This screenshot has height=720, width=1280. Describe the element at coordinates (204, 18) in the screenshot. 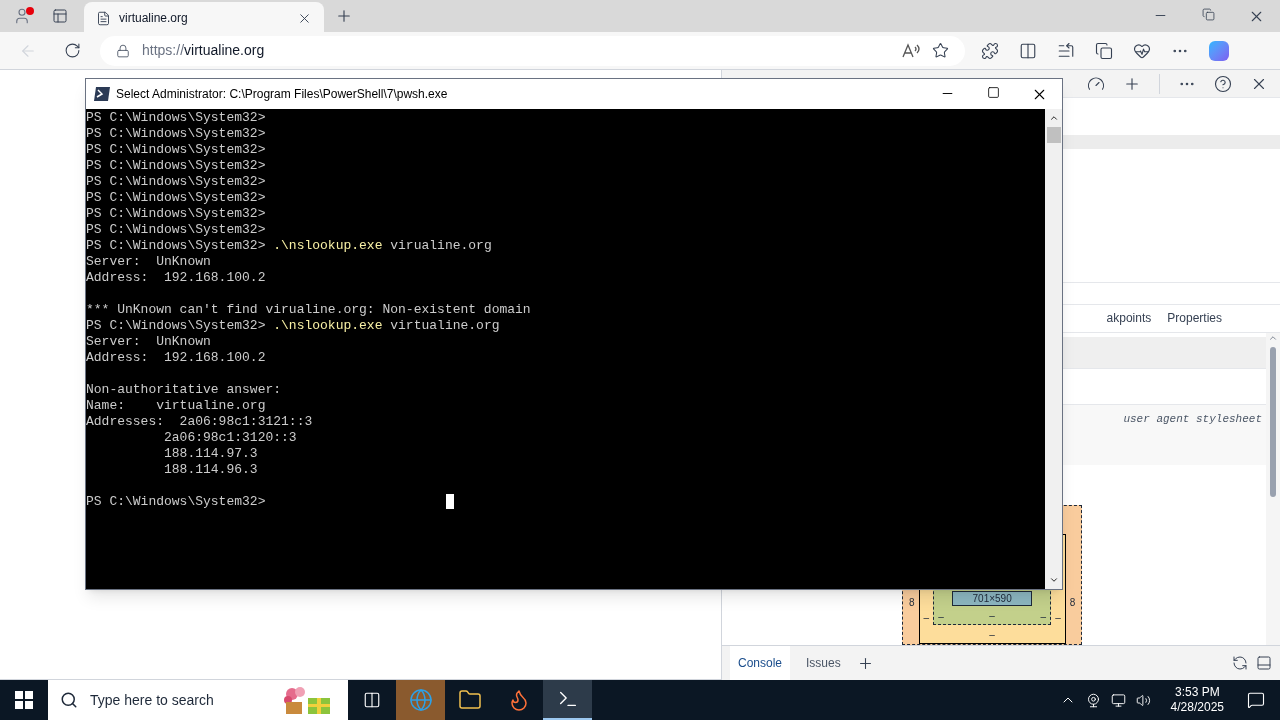

I see `browser-tab: virtualine.org` at that location.